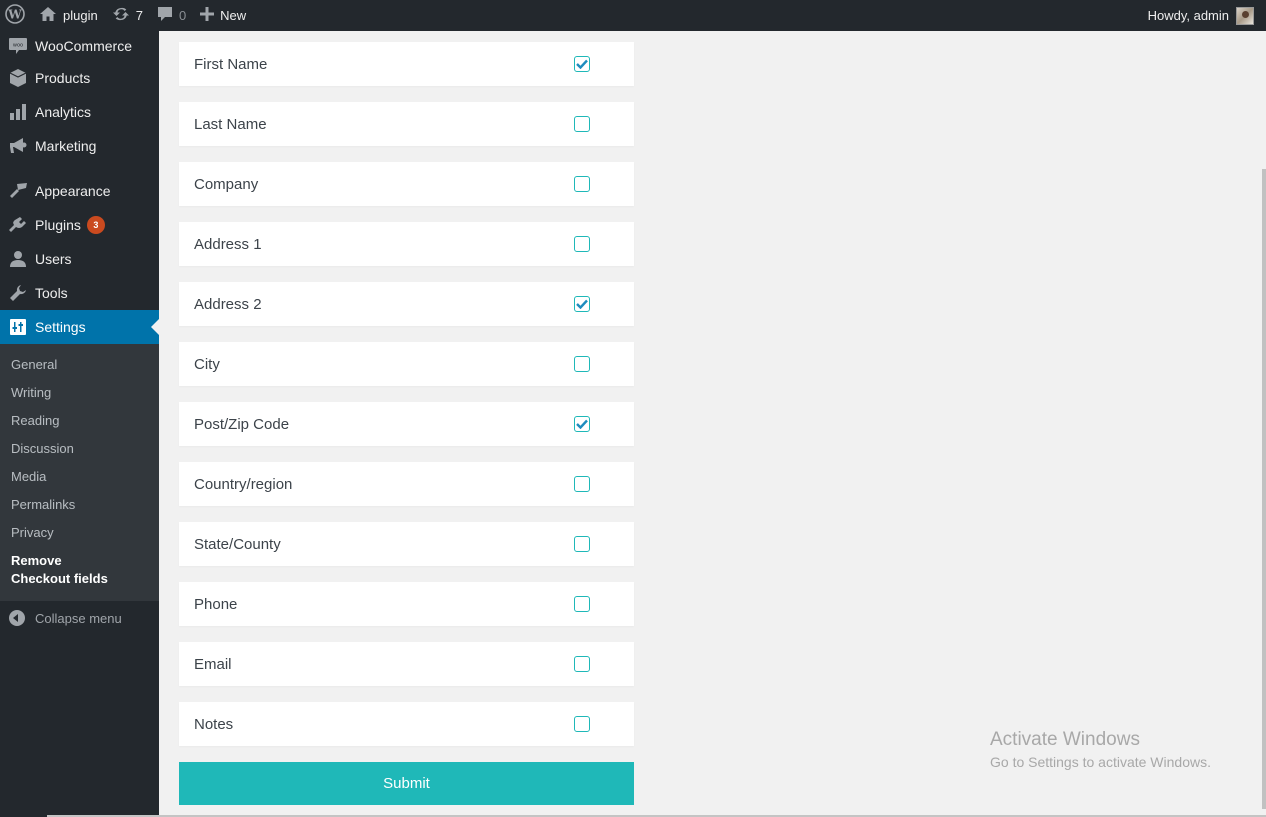  What do you see at coordinates (18, 112) in the screenshot?
I see `bar-chart-icon` at bounding box center [18, 112].